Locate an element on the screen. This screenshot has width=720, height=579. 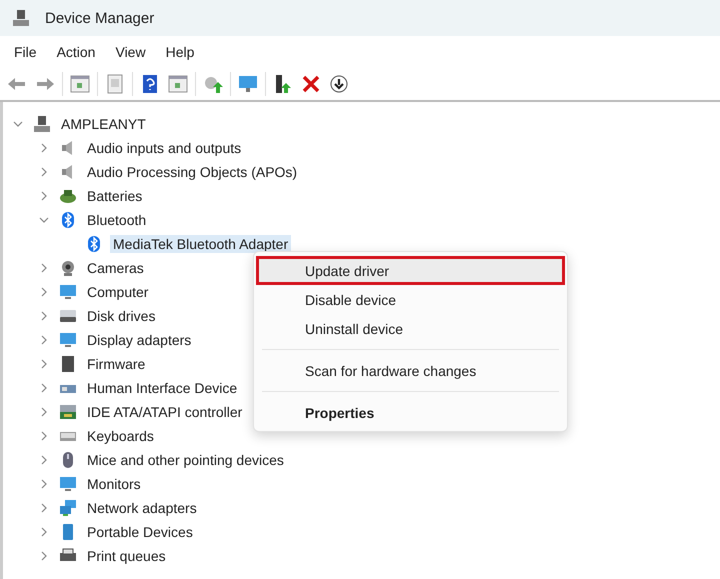
menu-item: Action is located at coordinates (76, 52).